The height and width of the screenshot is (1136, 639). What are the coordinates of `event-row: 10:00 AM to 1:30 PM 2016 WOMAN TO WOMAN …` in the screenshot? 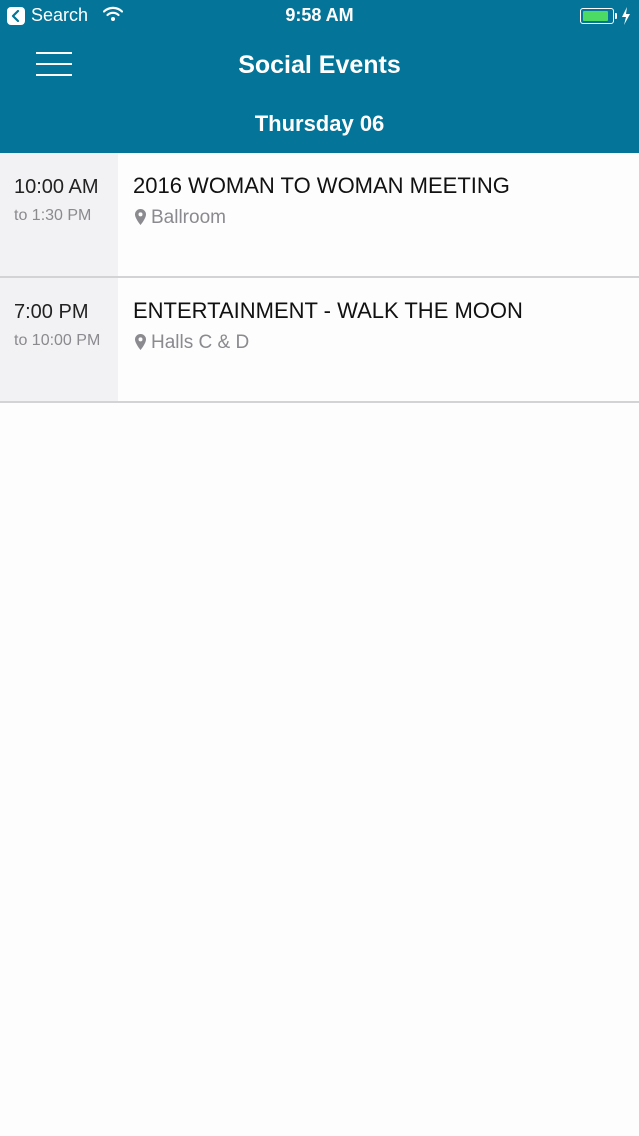 It's located at (319, 215).